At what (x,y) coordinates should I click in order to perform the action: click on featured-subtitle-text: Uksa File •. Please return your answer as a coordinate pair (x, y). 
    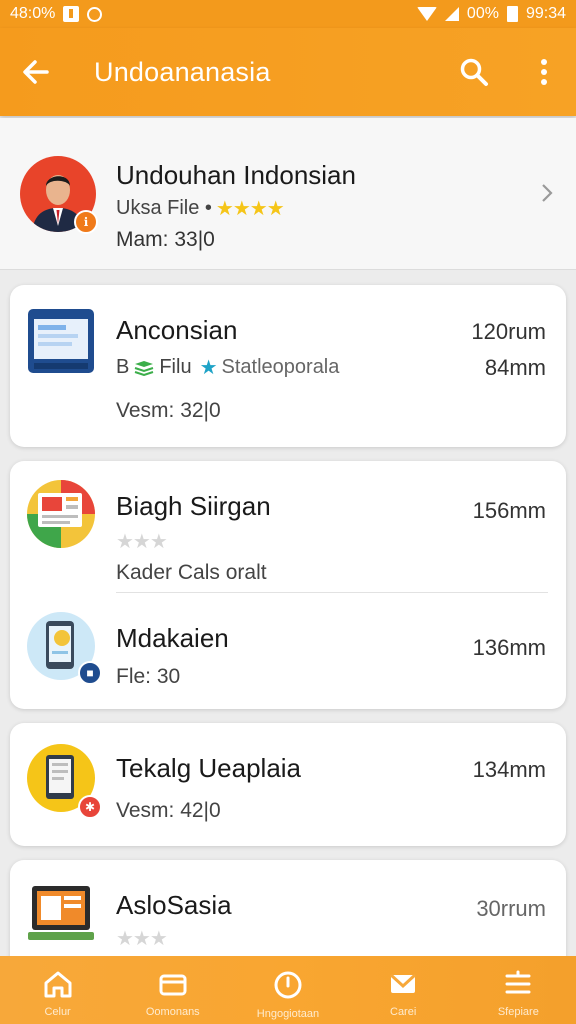
    Looking at the image, I should click on (164, 208).